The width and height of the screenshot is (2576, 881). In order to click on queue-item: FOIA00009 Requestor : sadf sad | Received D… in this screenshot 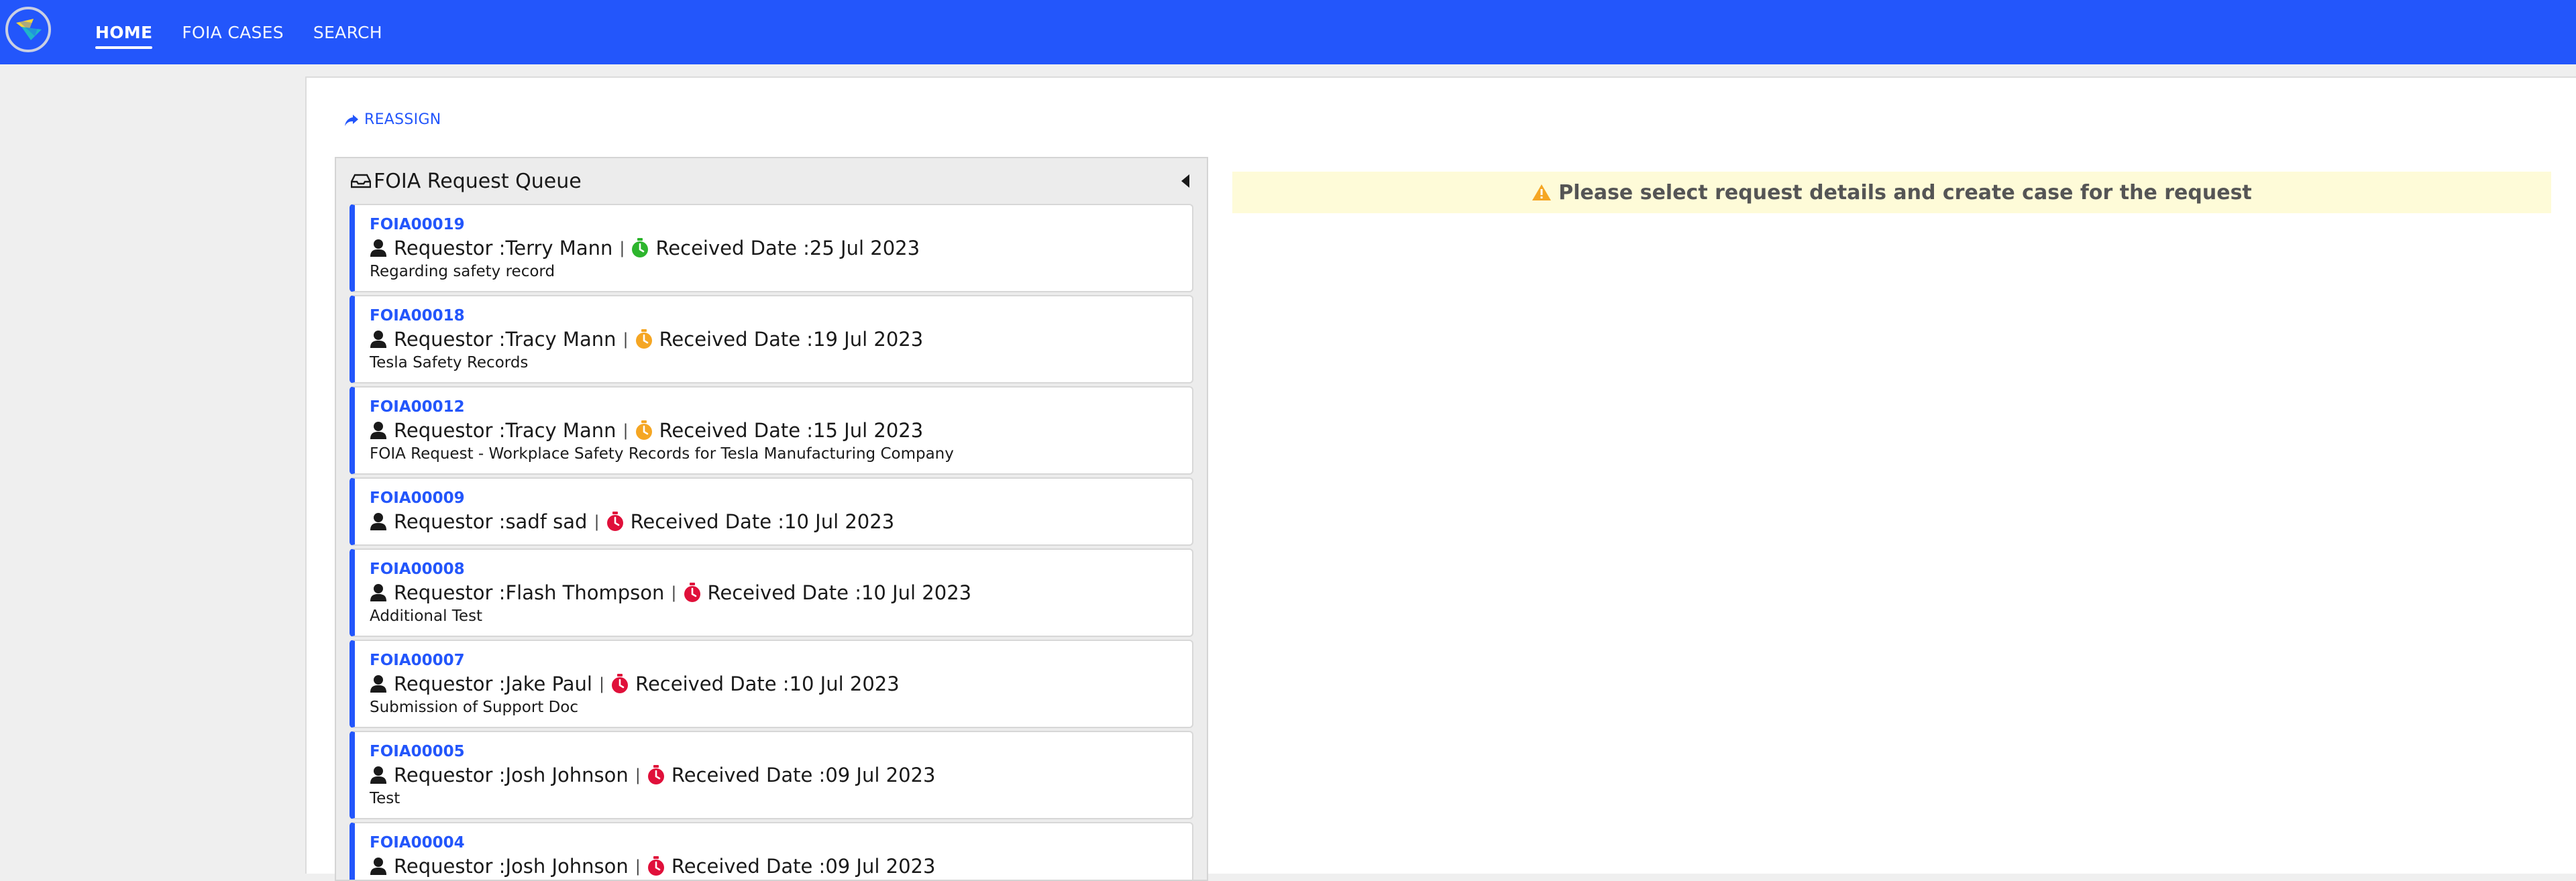, I will do `click(771, 511)`.